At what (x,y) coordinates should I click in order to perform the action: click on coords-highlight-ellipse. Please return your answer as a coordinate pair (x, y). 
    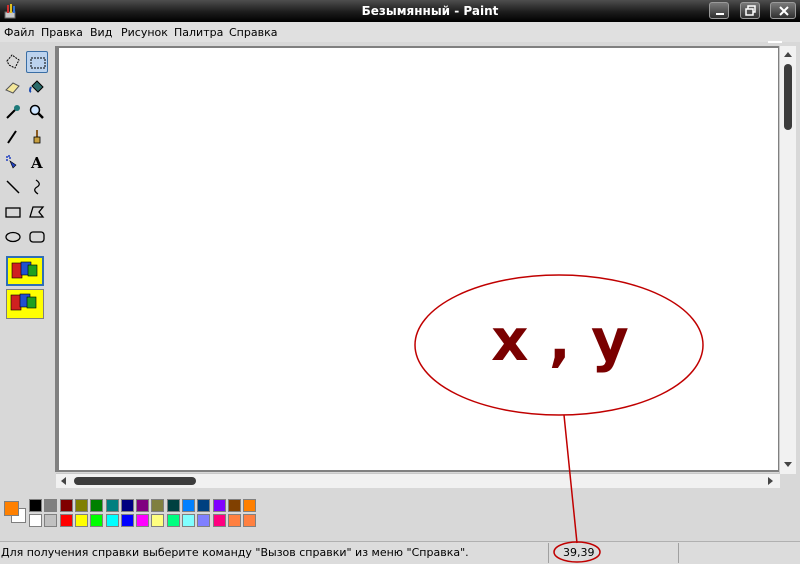
    Looking at the image, I should click on (577, 552).